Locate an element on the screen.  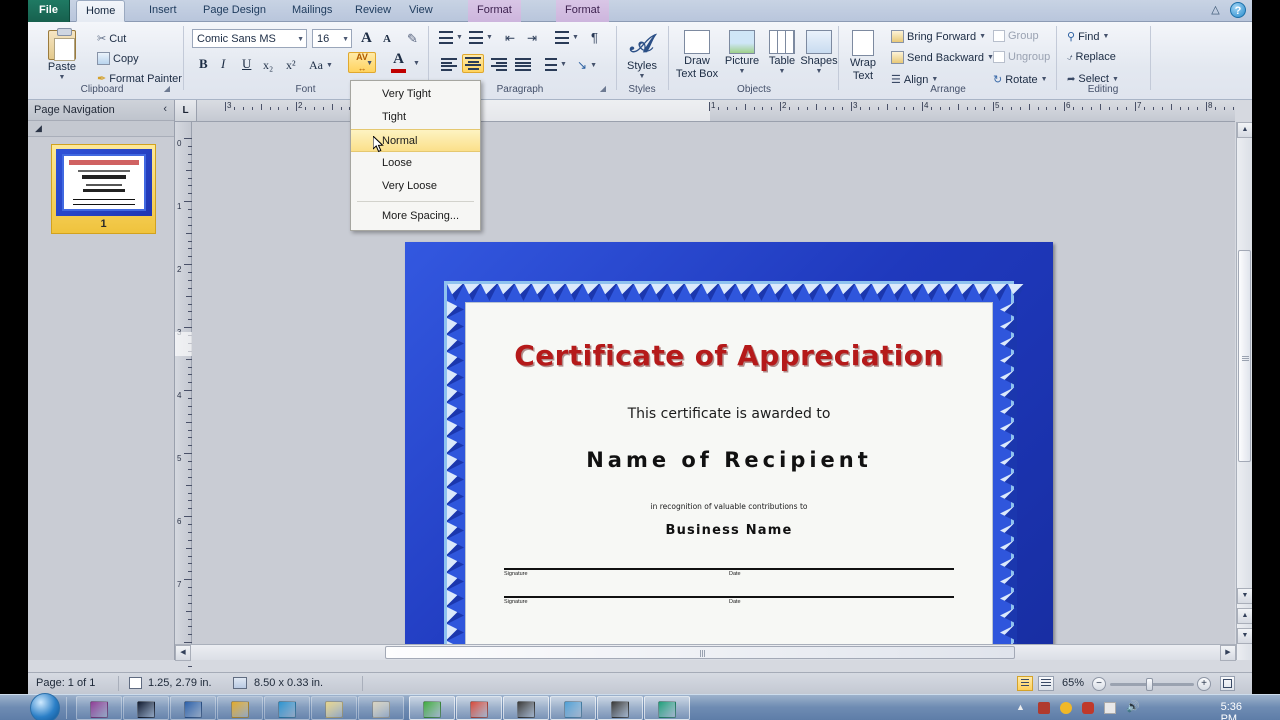
align-right-button is located at coordinates (499, 64).